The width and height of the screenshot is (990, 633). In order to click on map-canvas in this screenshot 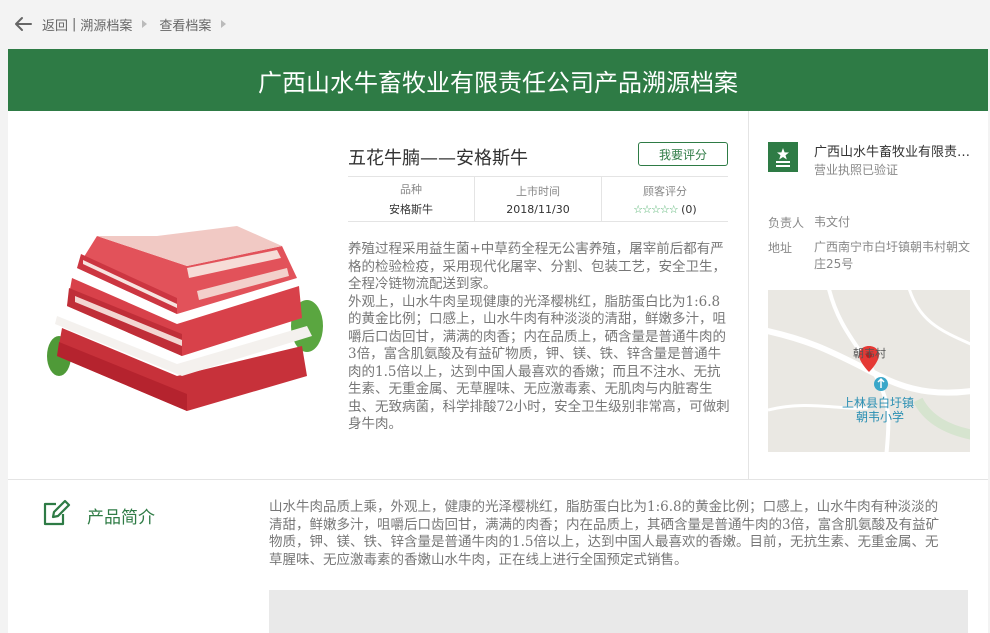, I will do `click(869, 371)`.